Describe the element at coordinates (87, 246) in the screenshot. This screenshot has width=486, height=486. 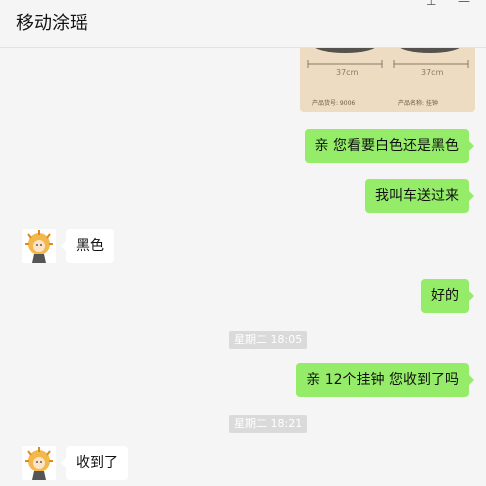
I see `message-bubble-incoming: 黑色` at that location.